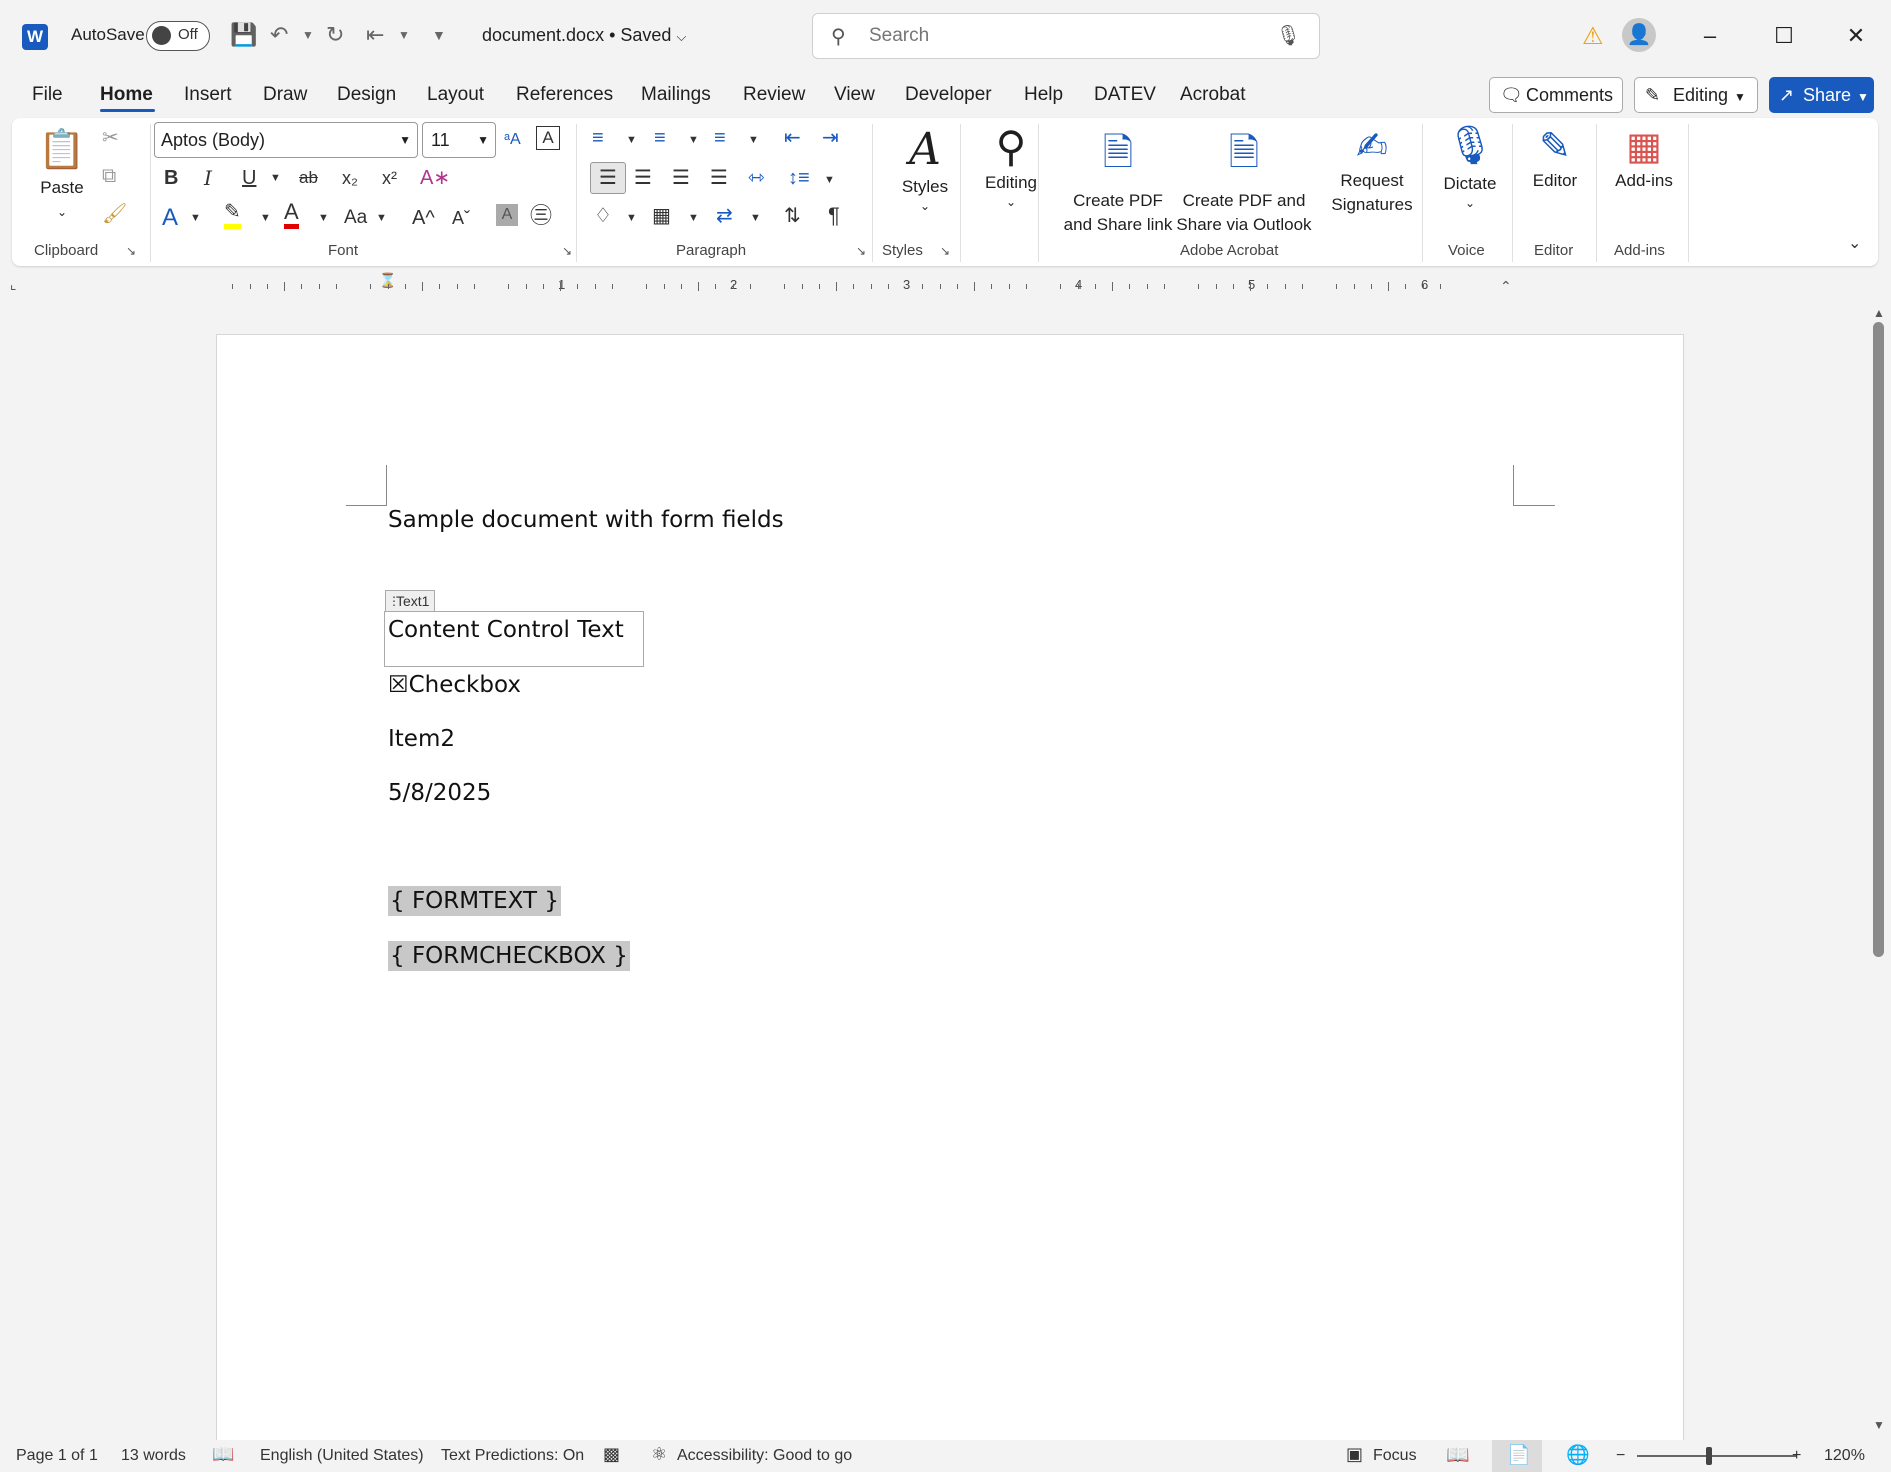 The width and height of the screenshot is (1891, 1472). Describe the element at coordinates (461, 218) in the screenshot. I see `shrink-font-button: Aˇ` at that location.